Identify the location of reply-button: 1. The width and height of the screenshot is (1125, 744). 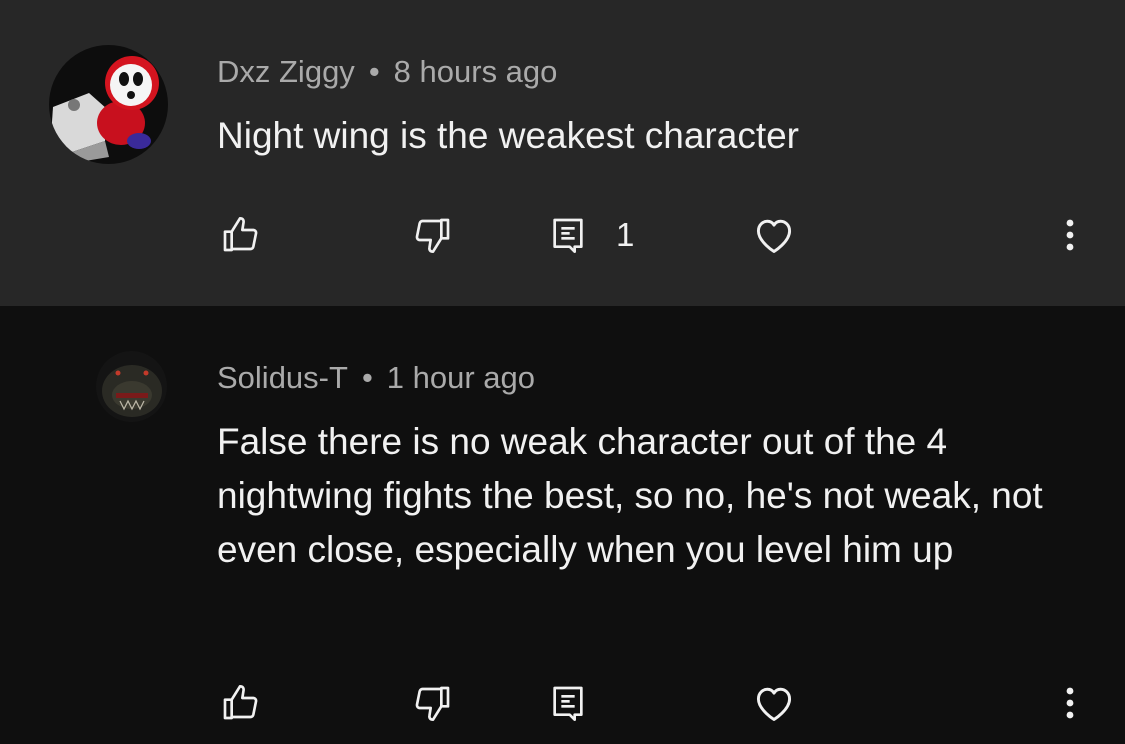
(598, 235).